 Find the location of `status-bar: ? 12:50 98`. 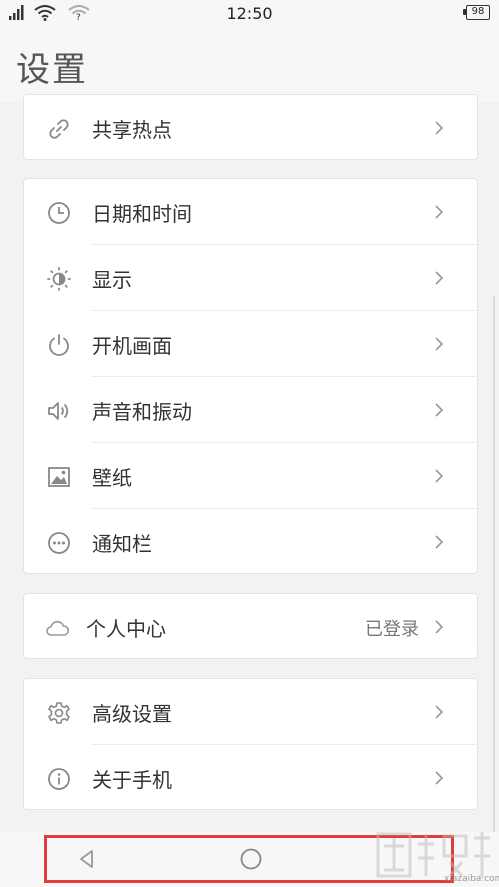

status-bar: ? 12:50 98 is located at coordinates (249, 14).